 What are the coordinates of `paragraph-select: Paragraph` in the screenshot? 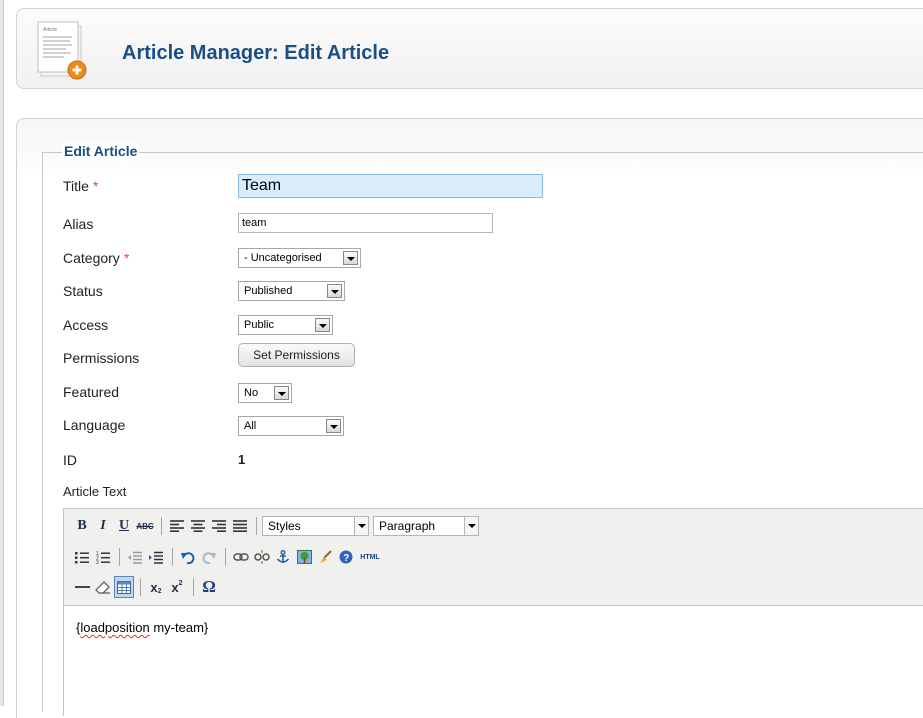 It's located at (426, 526).